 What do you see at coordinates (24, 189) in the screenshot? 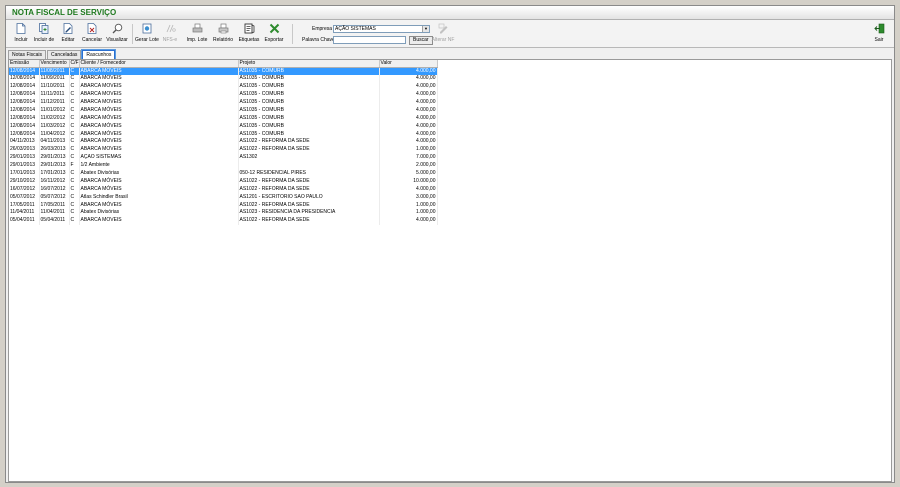
I see `emissao-cell: 16/07/2012` at bounding box center [24, 189].